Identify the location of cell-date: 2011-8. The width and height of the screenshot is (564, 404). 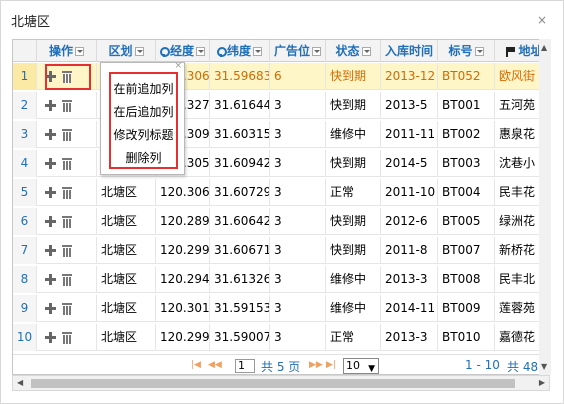
(409, 250).